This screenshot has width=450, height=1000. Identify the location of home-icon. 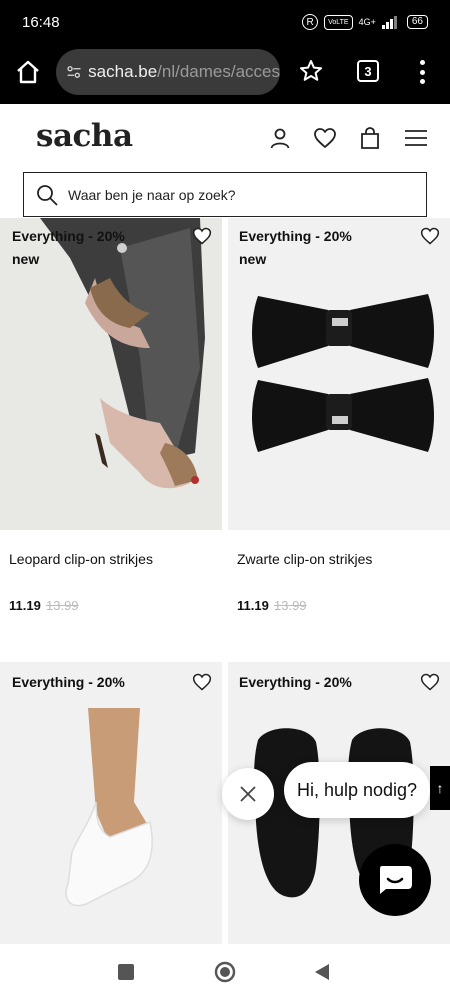
(28, 72).